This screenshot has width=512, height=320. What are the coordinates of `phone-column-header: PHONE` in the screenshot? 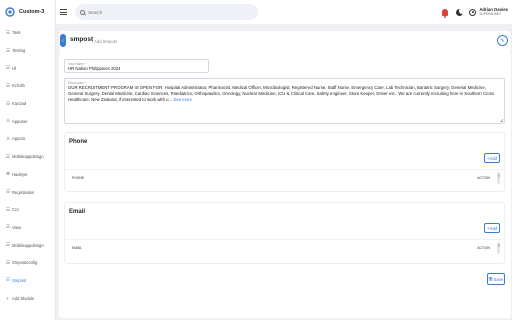 It's located at (78, 178).